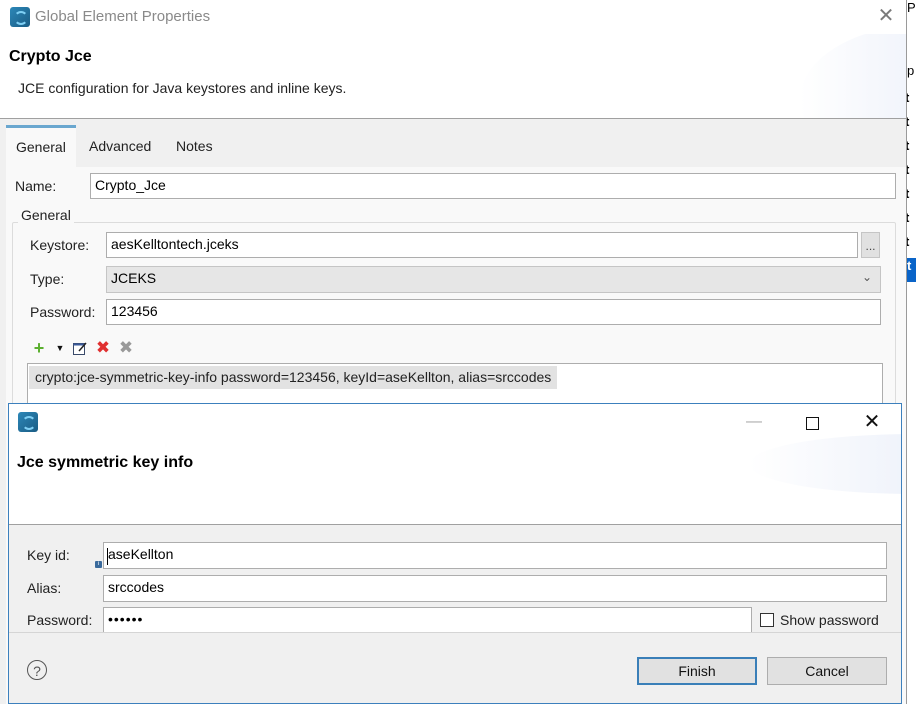 The width and height of the screenshot is (916, 704). What do you see at coordinates (911, 7) in the screenshot?
I see `strip-text: P` at bounding box center [911, 7].